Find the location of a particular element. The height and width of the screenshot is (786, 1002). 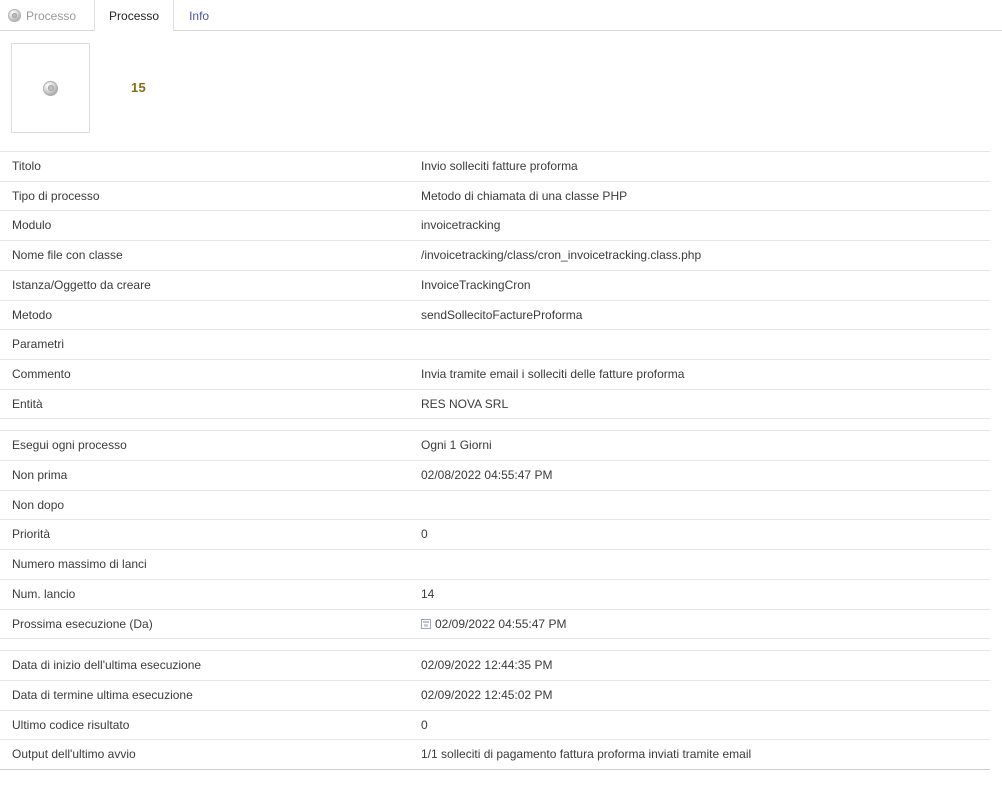

field-value: sendSollecitoFactureProforma is located at coordinates (703, 314).